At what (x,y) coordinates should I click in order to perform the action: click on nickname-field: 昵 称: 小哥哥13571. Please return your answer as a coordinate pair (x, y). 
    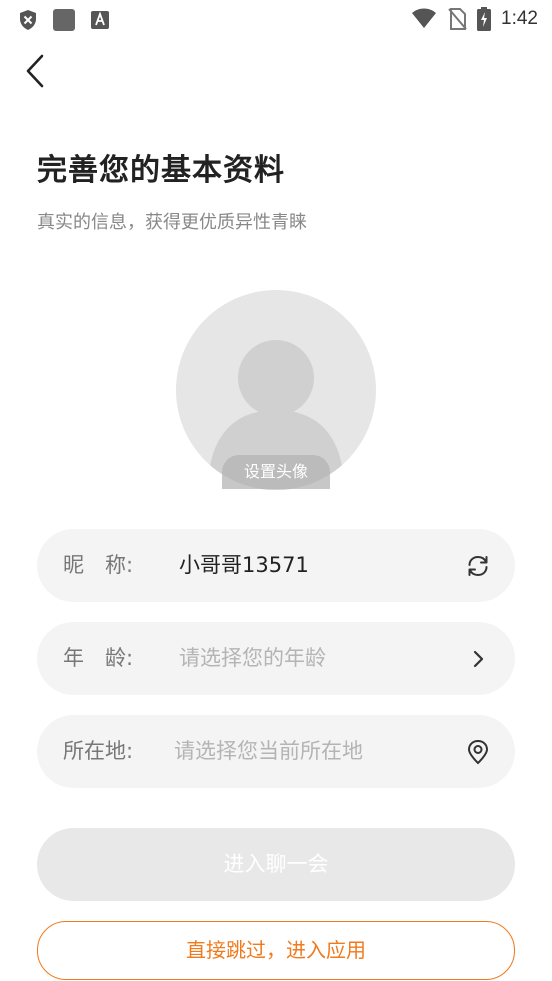
    Looking at the image, I should click on (276, 565).